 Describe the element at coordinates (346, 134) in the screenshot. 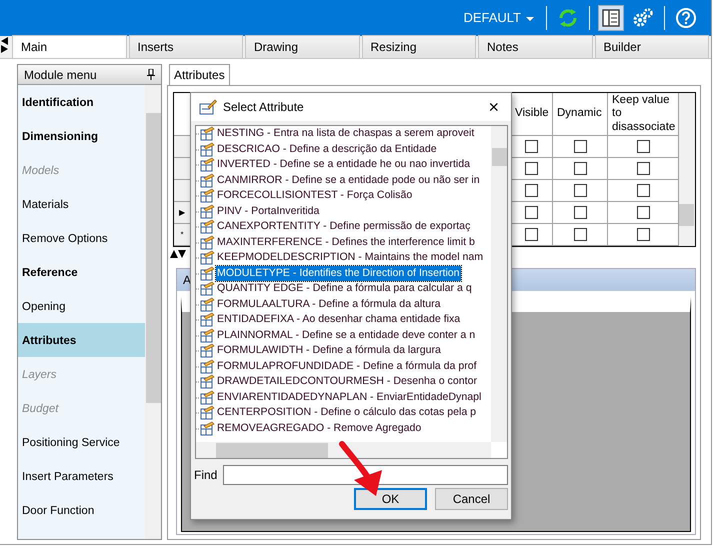

I see `attribute-list-item: NESTING - Entra na lista de chaspas a serem aproveit` at that location.